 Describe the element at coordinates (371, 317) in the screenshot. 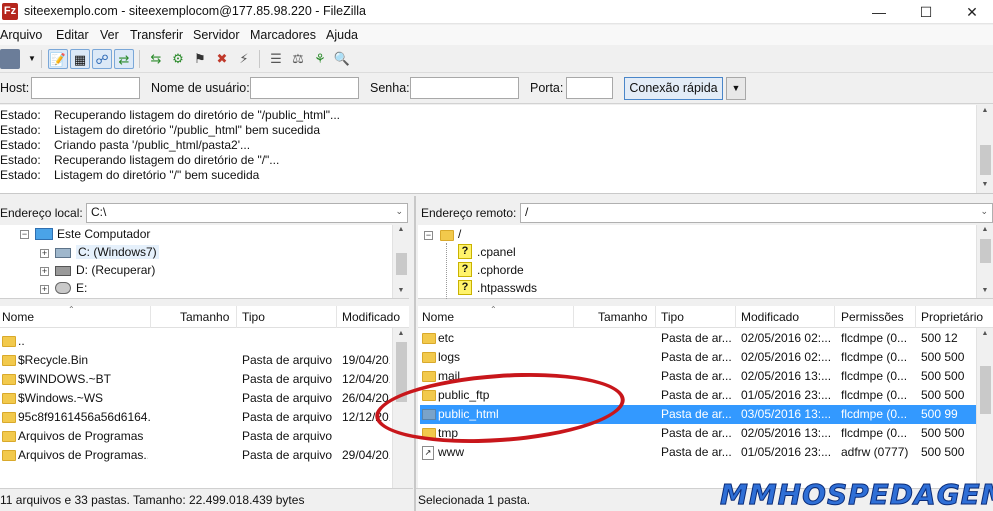

I see `local-col-modified: Modificado` at that location.